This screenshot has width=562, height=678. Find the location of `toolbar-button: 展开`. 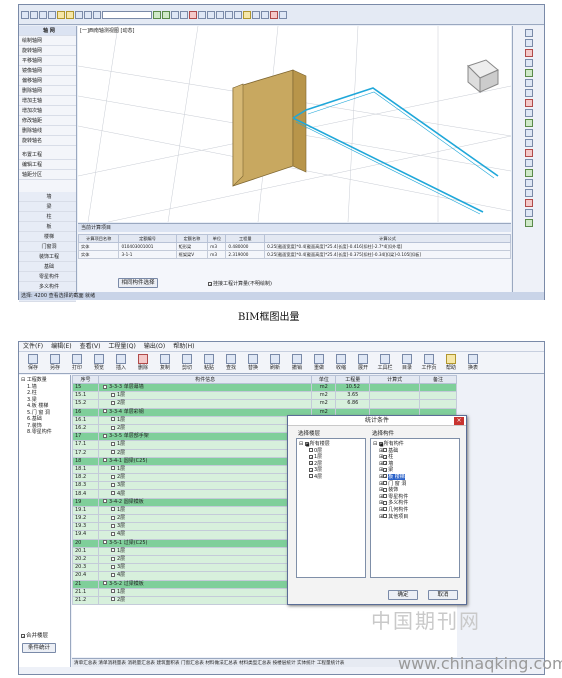

toolbar-button: 展开 is located at coordinates (363, 362).